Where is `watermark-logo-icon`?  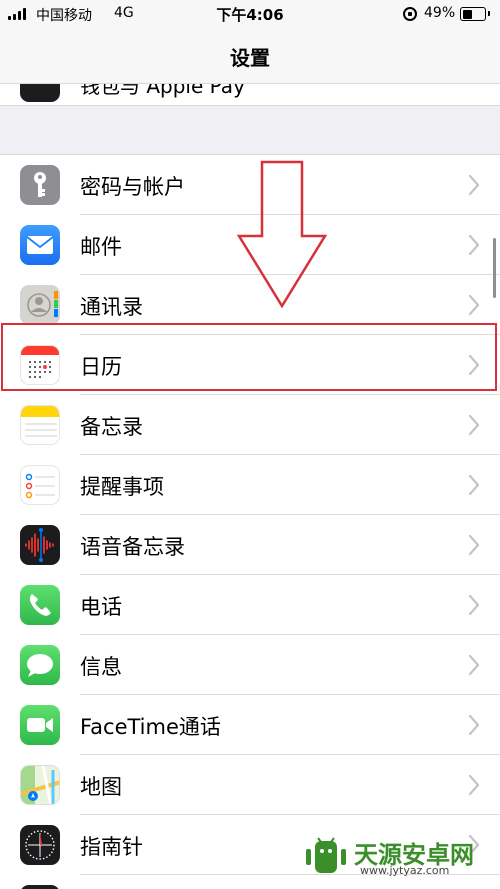
watermark-logo-icon is located at coordinates (326, 855).